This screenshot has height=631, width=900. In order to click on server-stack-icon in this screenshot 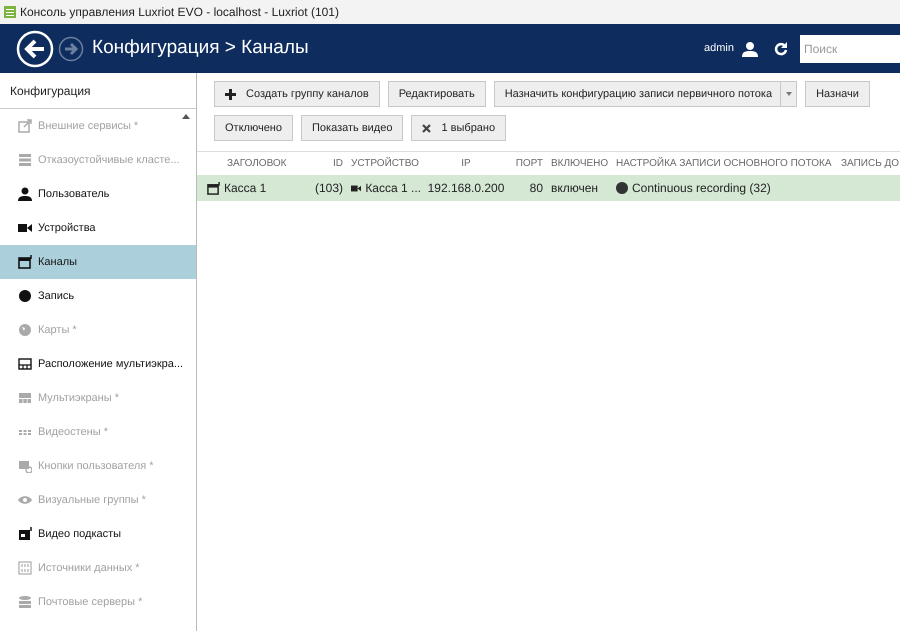, I will do `click(25, 160)`.